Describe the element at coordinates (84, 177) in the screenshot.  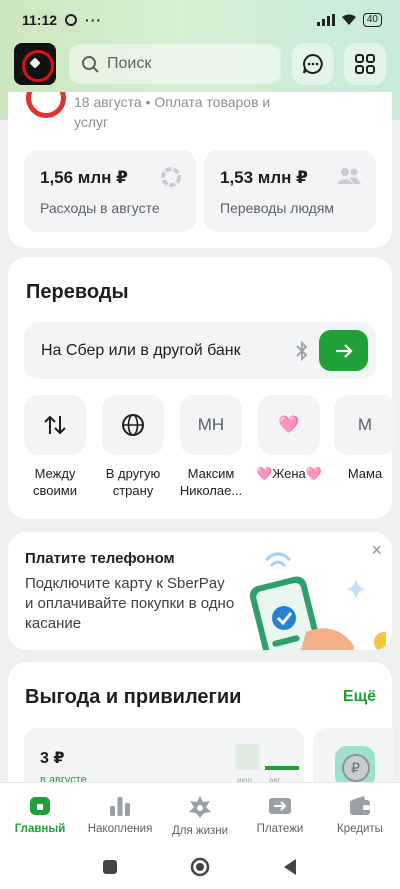
I see `expenses-amount: 1,56 млн ₽` at that location.